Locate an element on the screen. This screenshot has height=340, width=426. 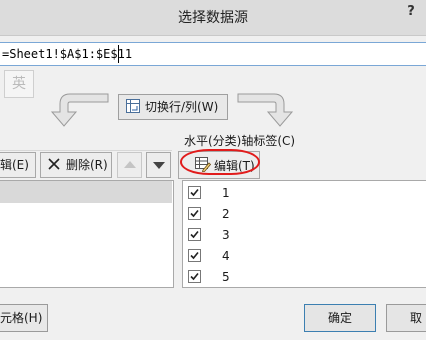
text-caret is located at coordinates (118, 54).